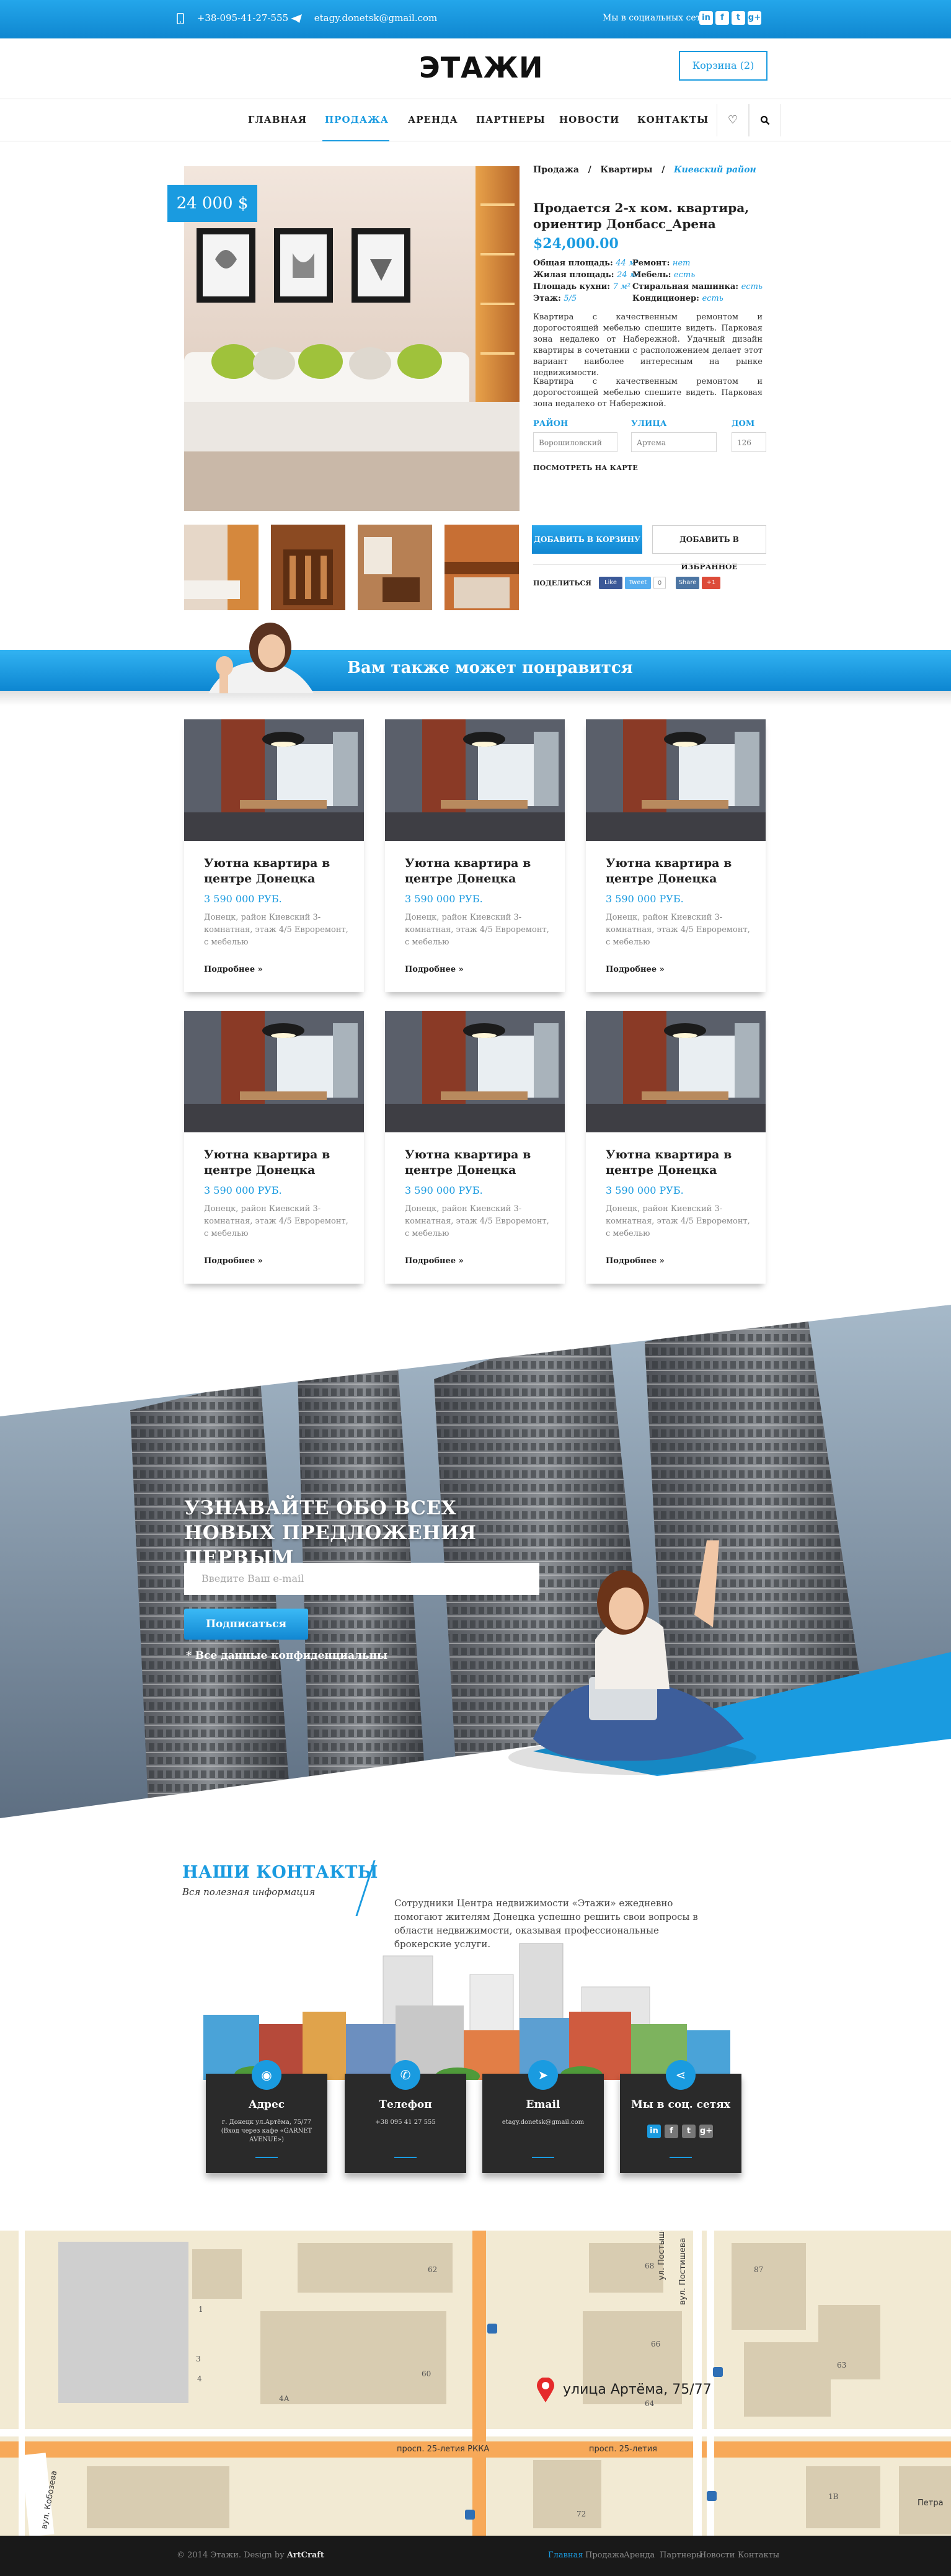  I want to click on cart-button: Корзина (2), so click(723, 66).